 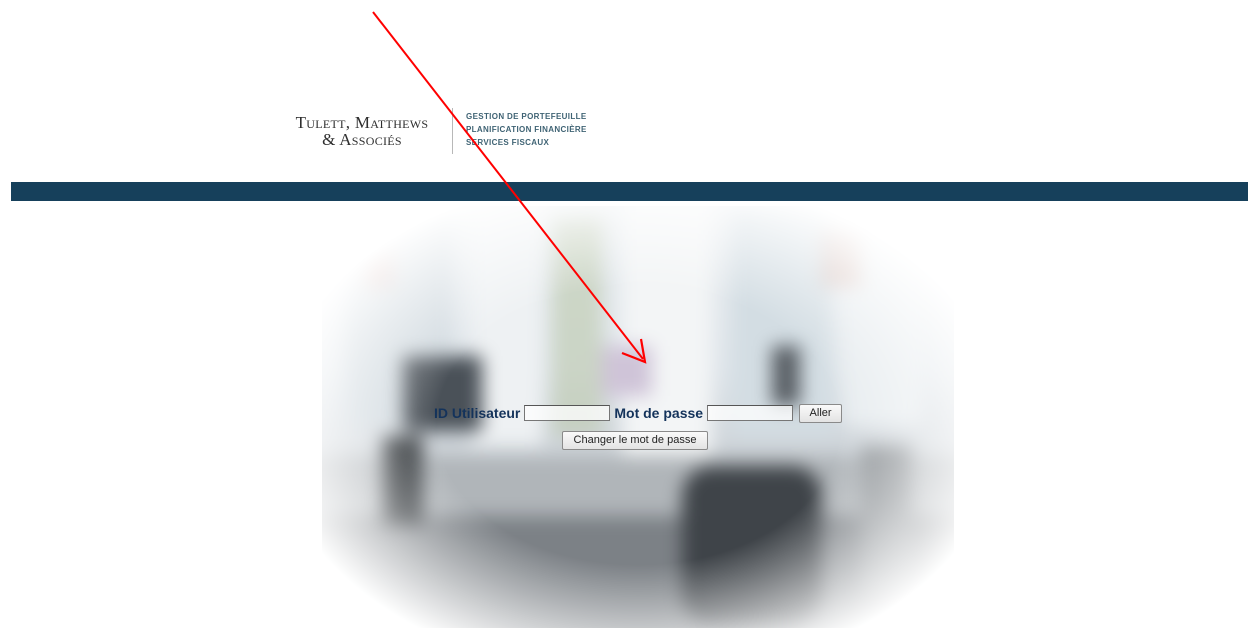 What do you see at coordinates (821, 413) in the screenshot?
I see `go-button: Aller` at bounding box center [821, 413].